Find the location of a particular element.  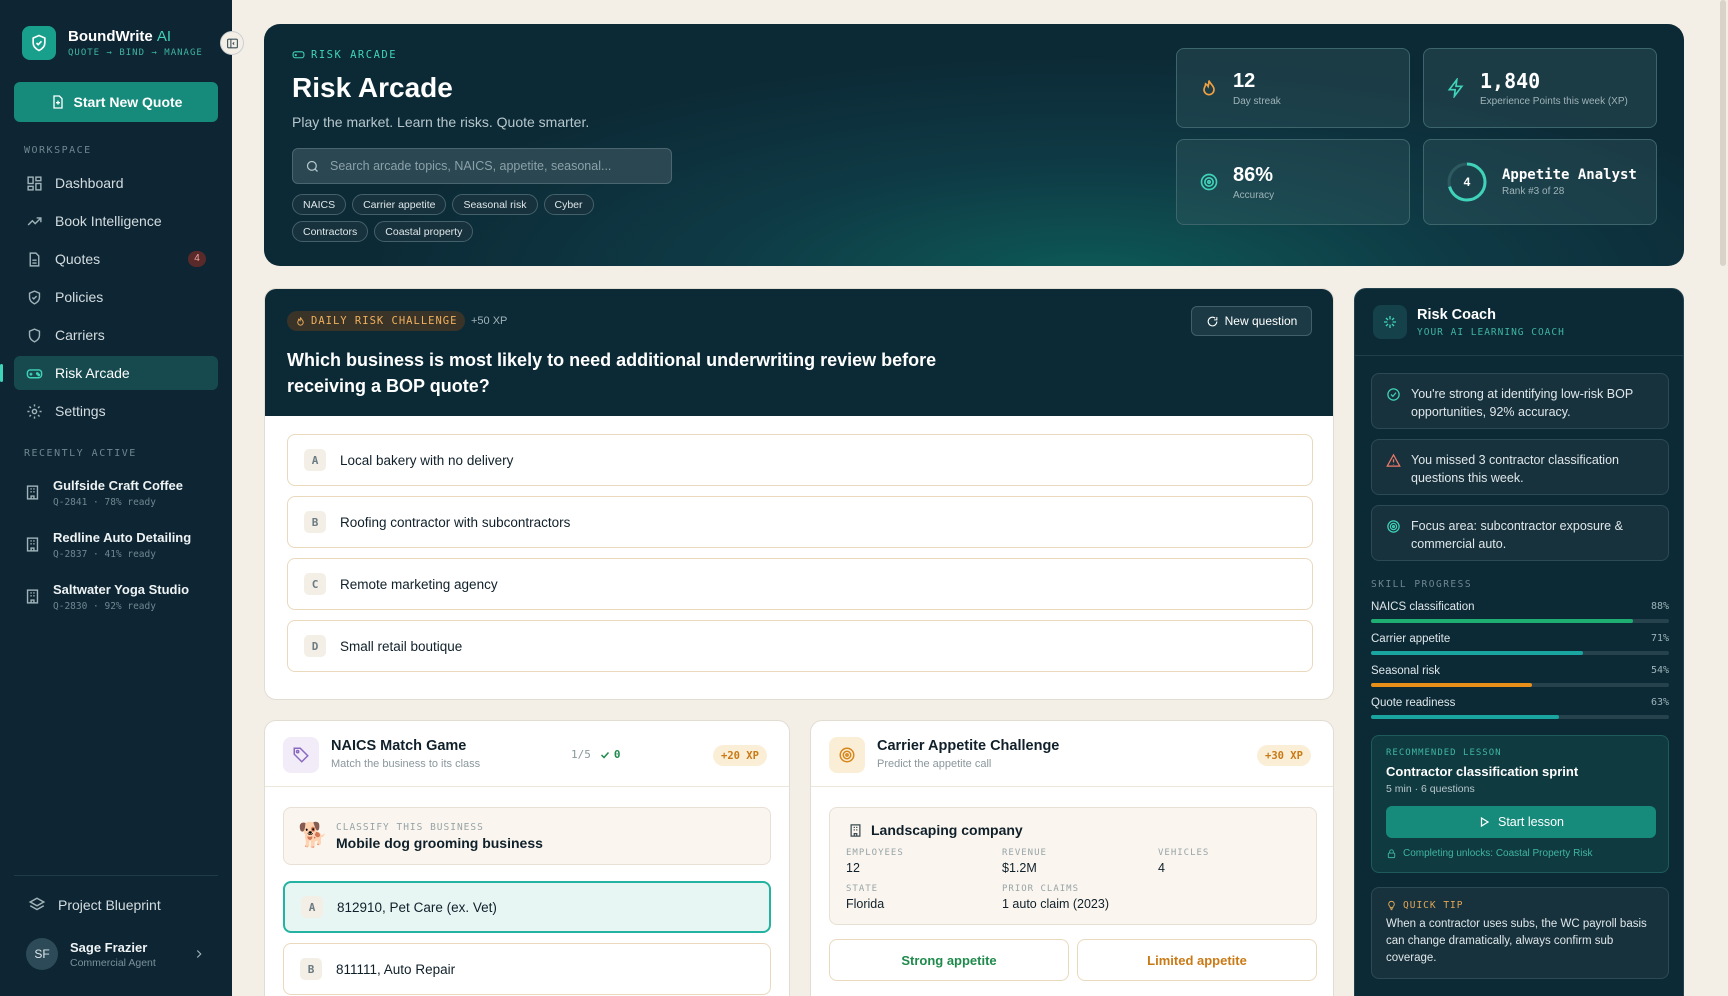

answer-option-a: A Local bakery with no delivery is located at coordinates (800, 460).